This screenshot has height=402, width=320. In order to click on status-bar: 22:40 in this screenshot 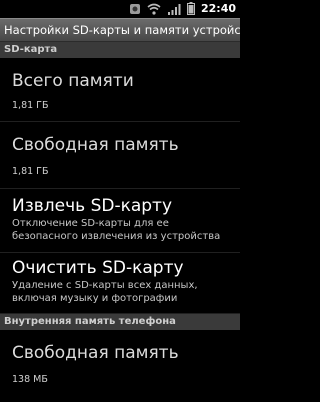, I will do `click(120, 9)`.